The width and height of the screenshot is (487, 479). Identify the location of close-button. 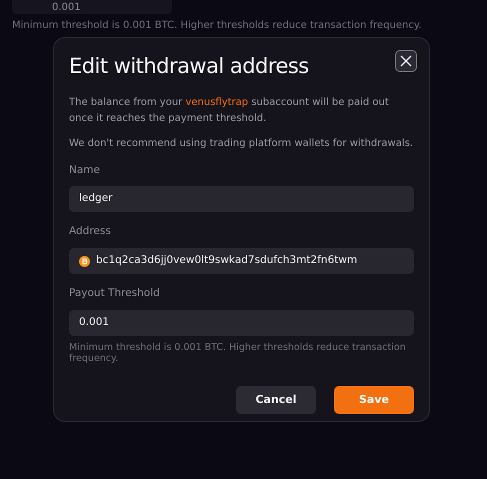
(406, 61).